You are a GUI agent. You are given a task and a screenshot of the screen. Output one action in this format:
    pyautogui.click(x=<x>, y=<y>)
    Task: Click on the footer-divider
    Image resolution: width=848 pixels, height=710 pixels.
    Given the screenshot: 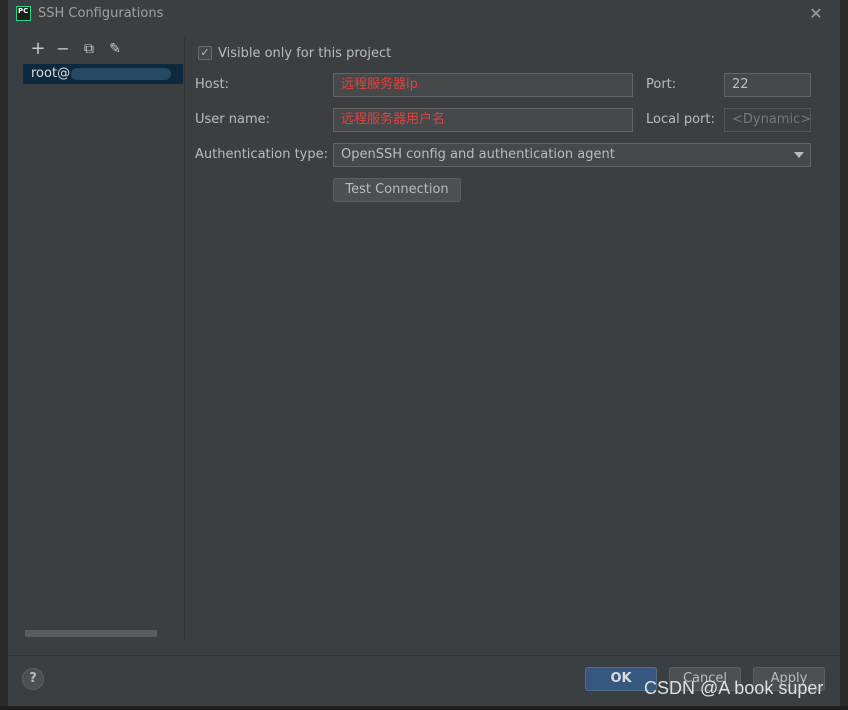 What is the action you would take?
    pyautogui.click(x=424, y=655)
    